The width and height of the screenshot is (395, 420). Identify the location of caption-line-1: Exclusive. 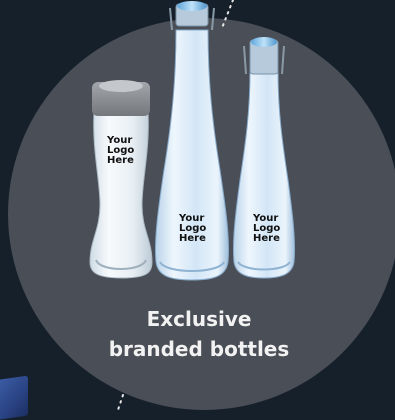
(199, 319).